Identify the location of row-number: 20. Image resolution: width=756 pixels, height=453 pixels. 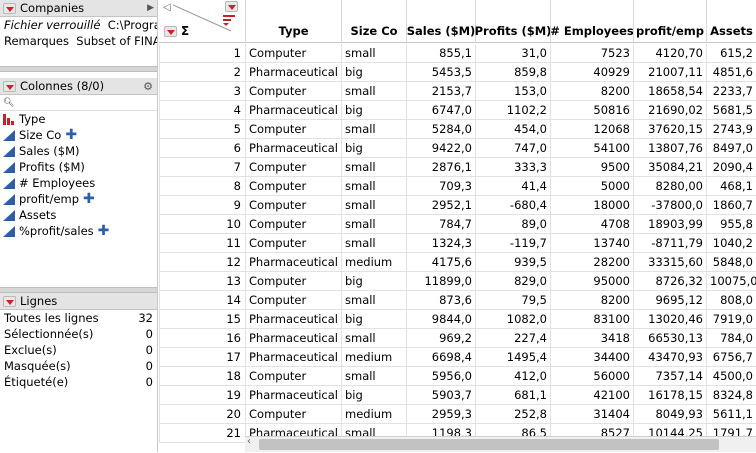
(202, 414).